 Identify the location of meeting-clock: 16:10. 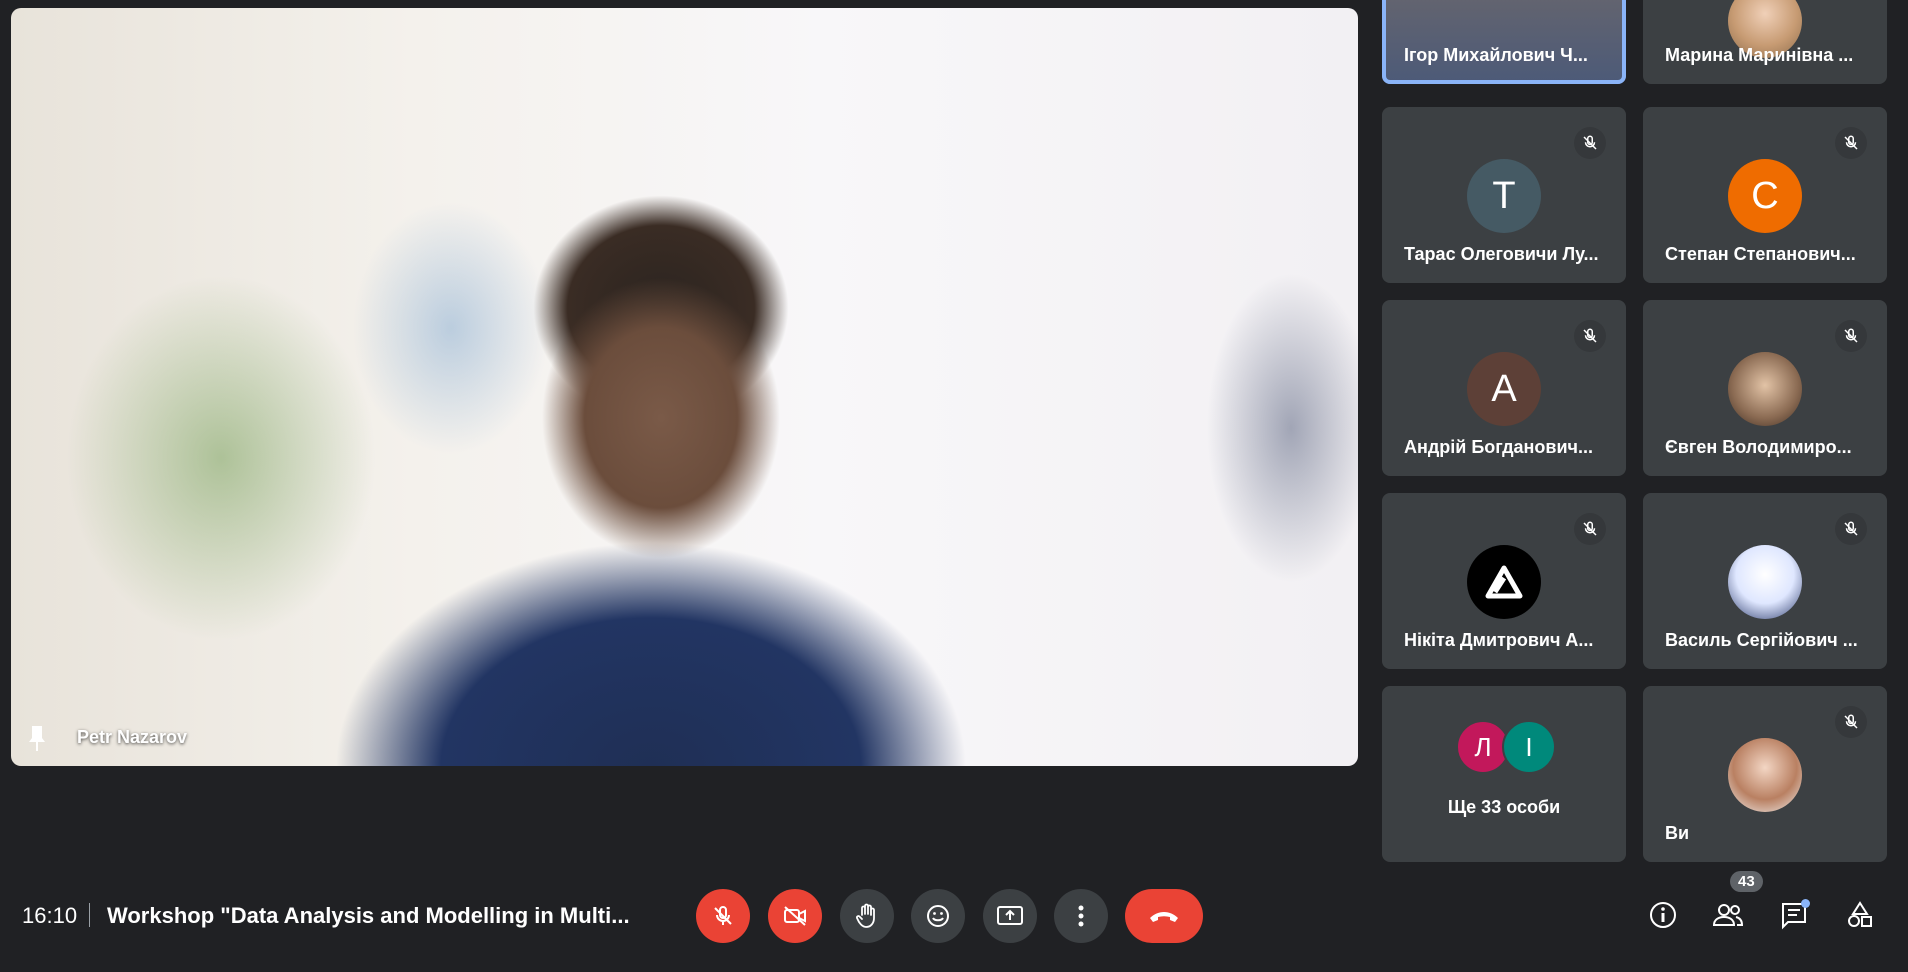
(50, 915).